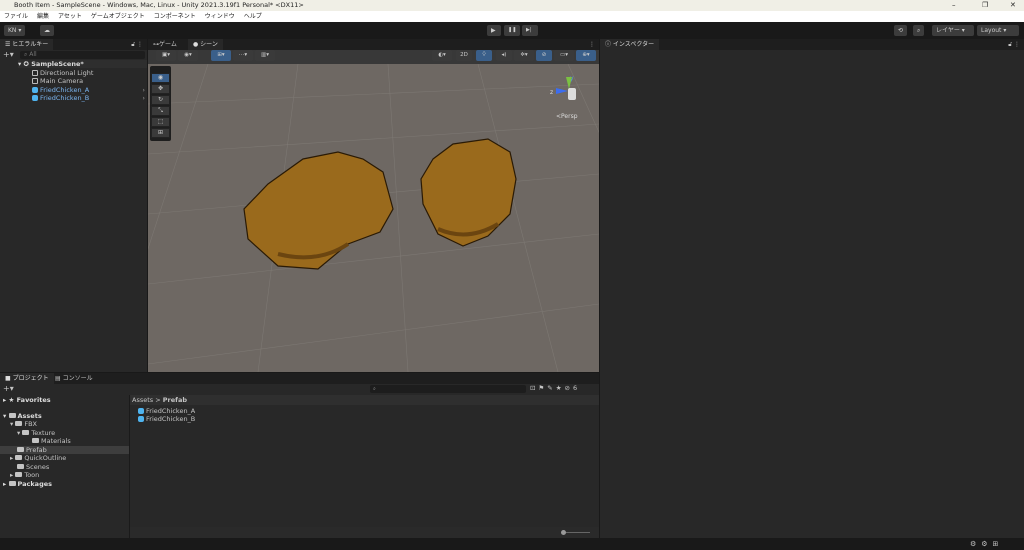  Describe the element at coordinates (89, 98) in the screenshot. I see `hierarchy-item: FriedChicken_B ›` at that location.